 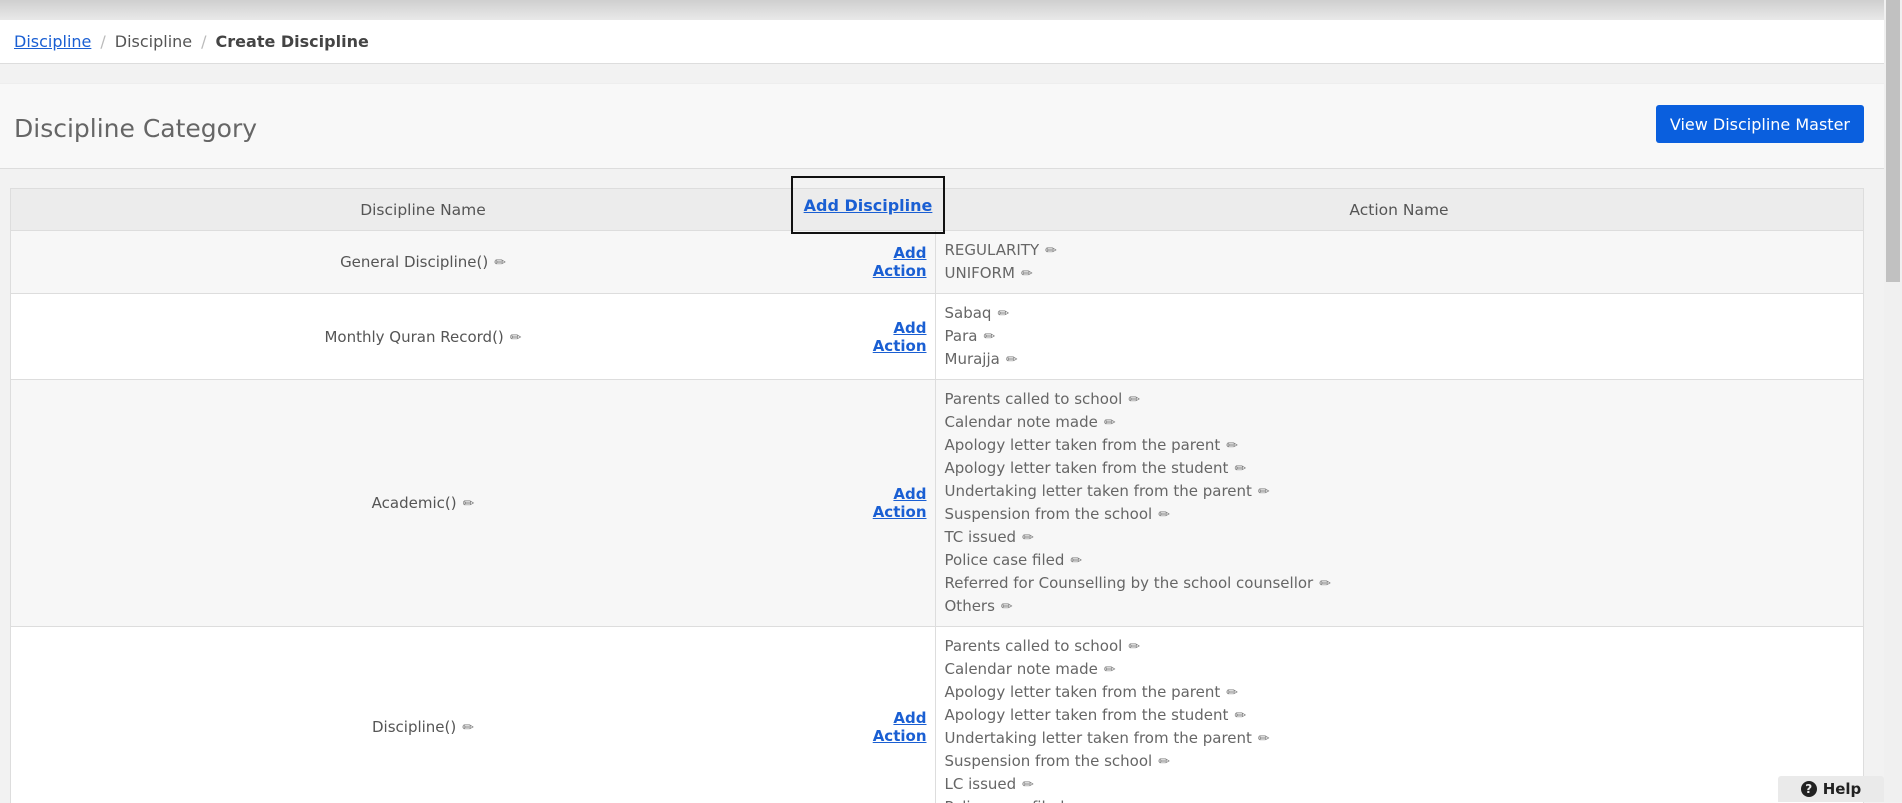 I want to click on action-list-cell: Sabaq ✏ Para ✏ Murajja ✏, so click(x=1399, y=337).